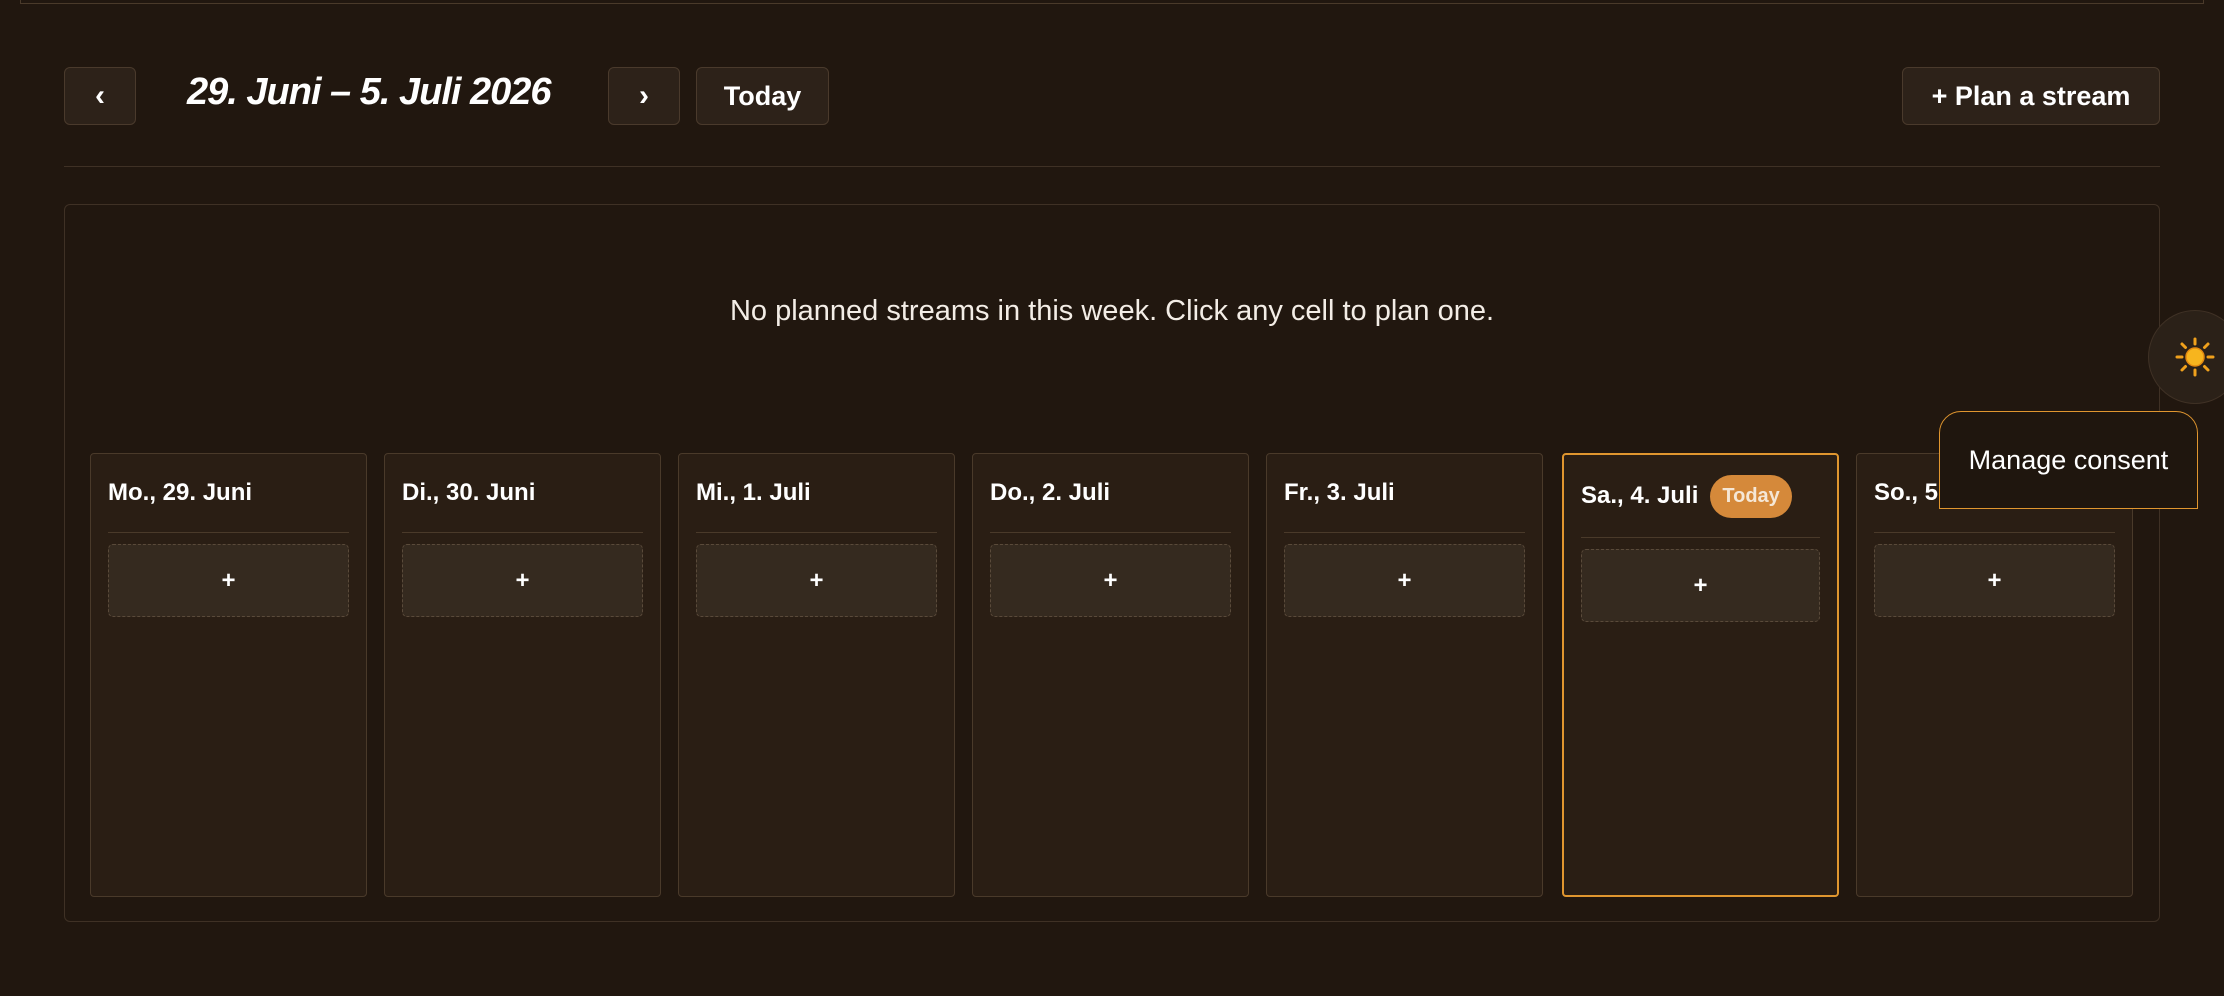 The width and height of the screenshot is (2224, 996). What do you see at coordinates (1339, 492) in the screenshot?
I see `day-label: Fr., 3. Juli` at bounding box center [1339, 492].